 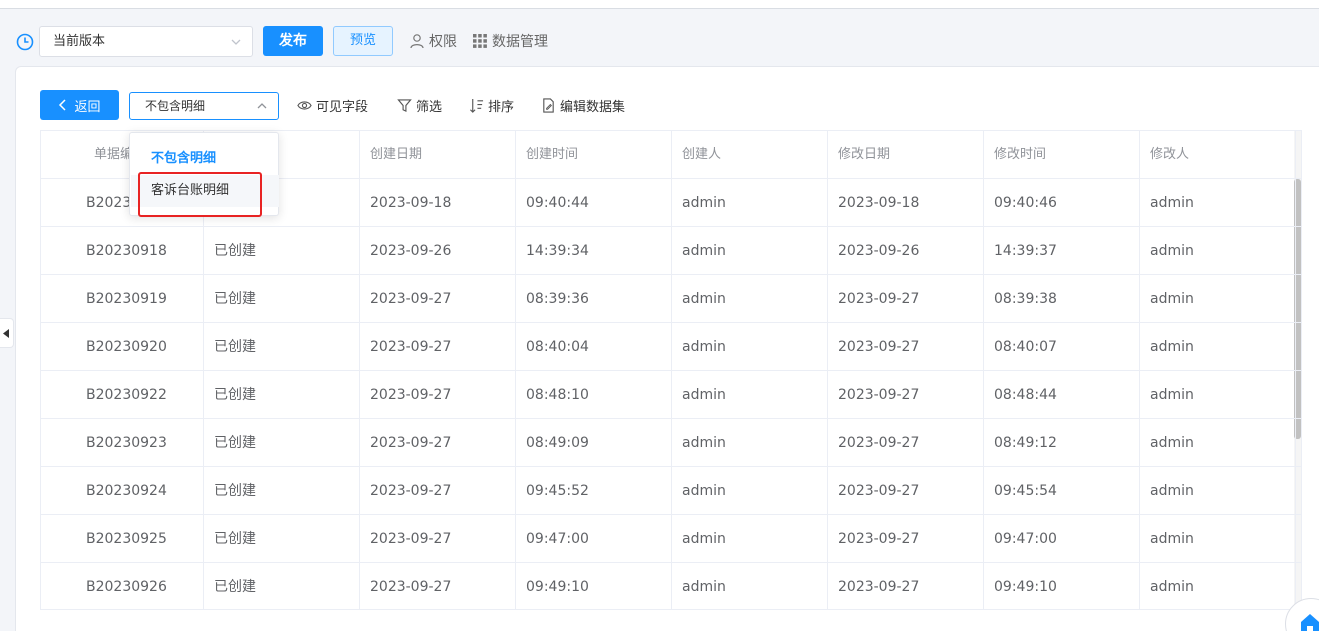 I want to click on created-time-cell: 08:40:04, so click(x=594, y=347).